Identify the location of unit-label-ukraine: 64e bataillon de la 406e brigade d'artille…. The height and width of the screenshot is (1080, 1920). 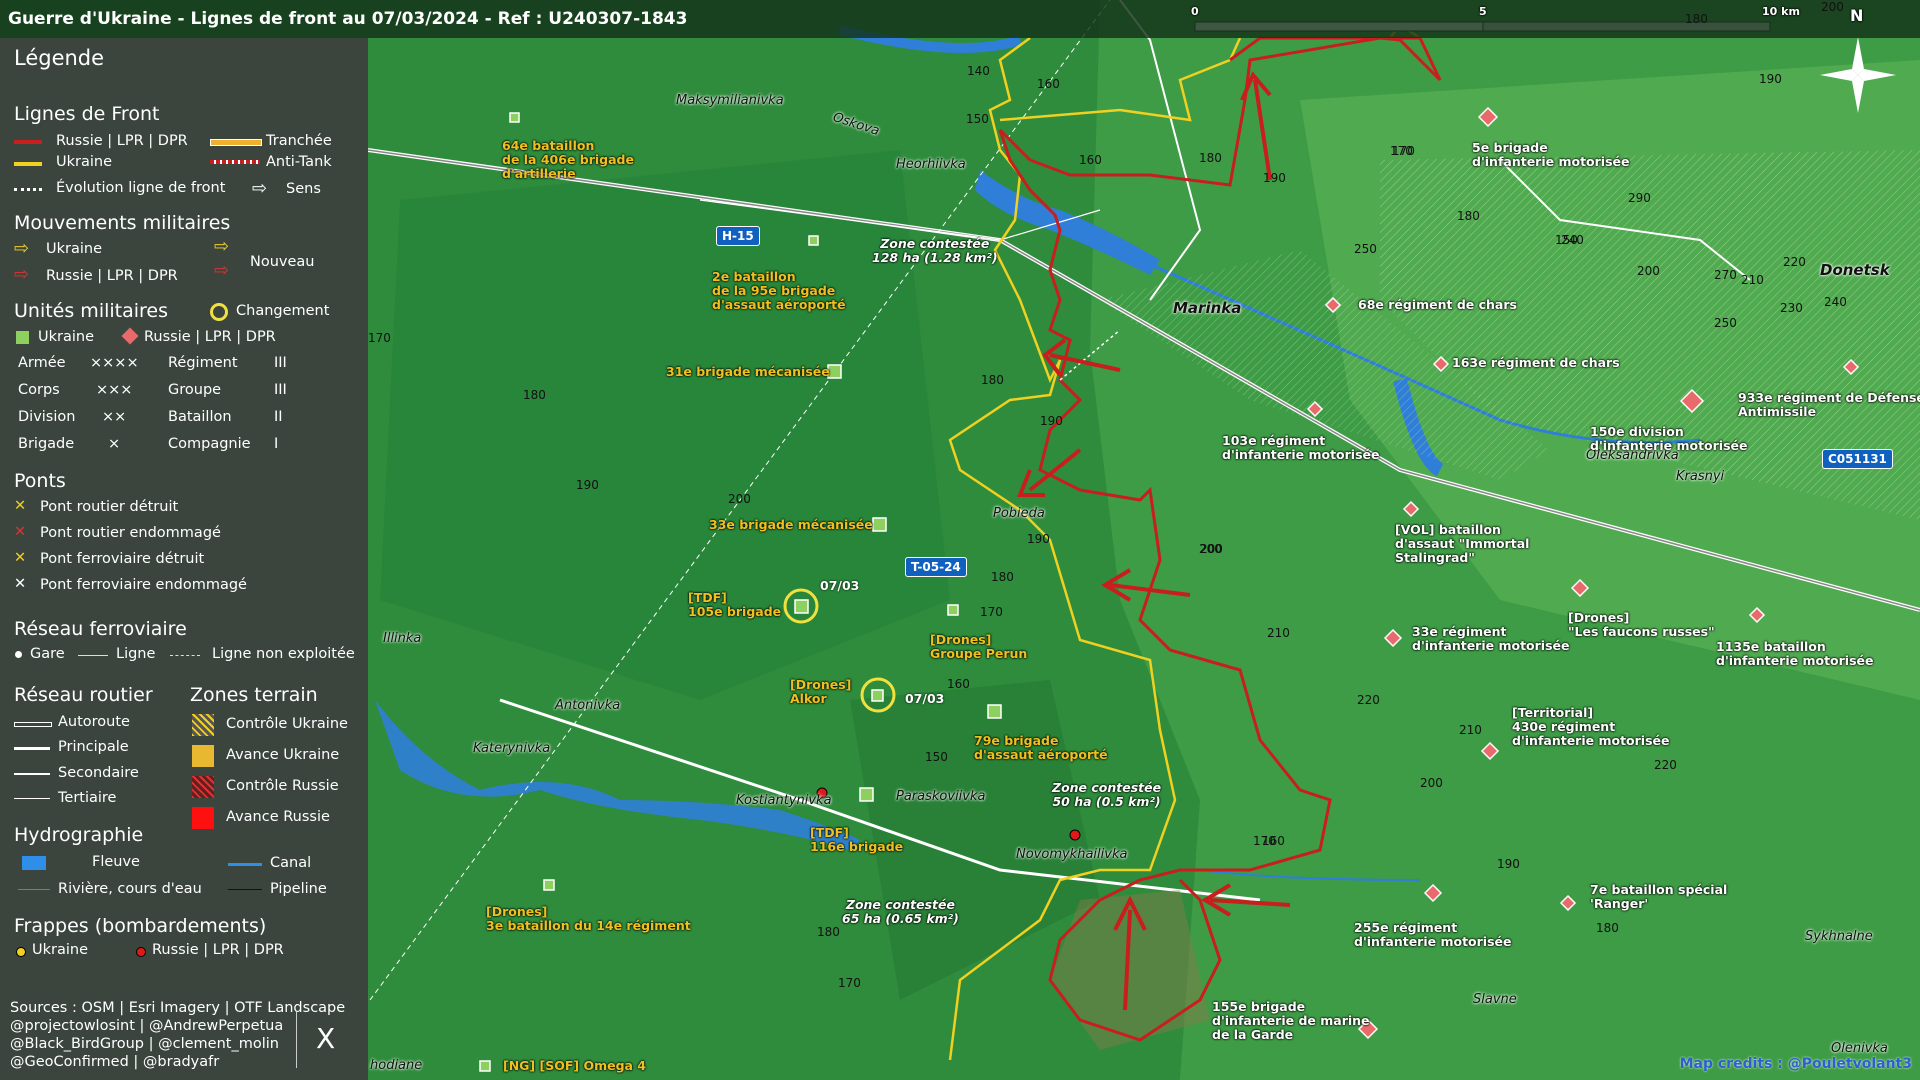
(568, 160).